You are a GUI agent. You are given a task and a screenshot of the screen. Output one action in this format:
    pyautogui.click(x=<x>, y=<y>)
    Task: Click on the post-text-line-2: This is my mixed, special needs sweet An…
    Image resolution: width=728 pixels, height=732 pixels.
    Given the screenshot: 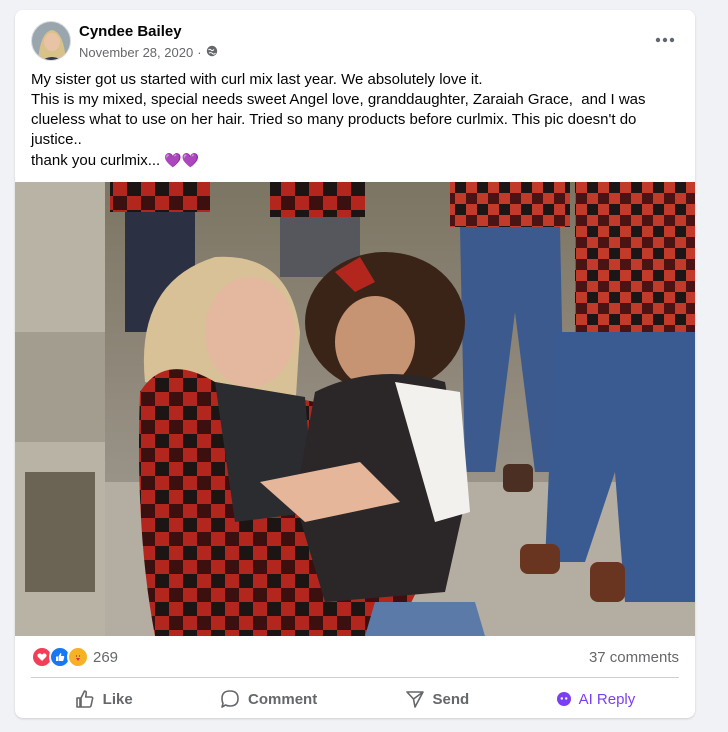 What is the action you would take?
    pyautogui.click(x=340, y=119)
    